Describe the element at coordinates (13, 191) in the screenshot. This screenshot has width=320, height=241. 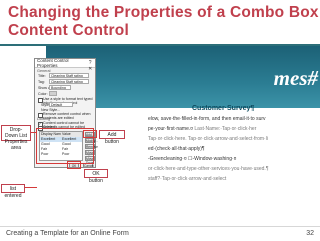
I see `list-entered-callout: list entered` at that location.